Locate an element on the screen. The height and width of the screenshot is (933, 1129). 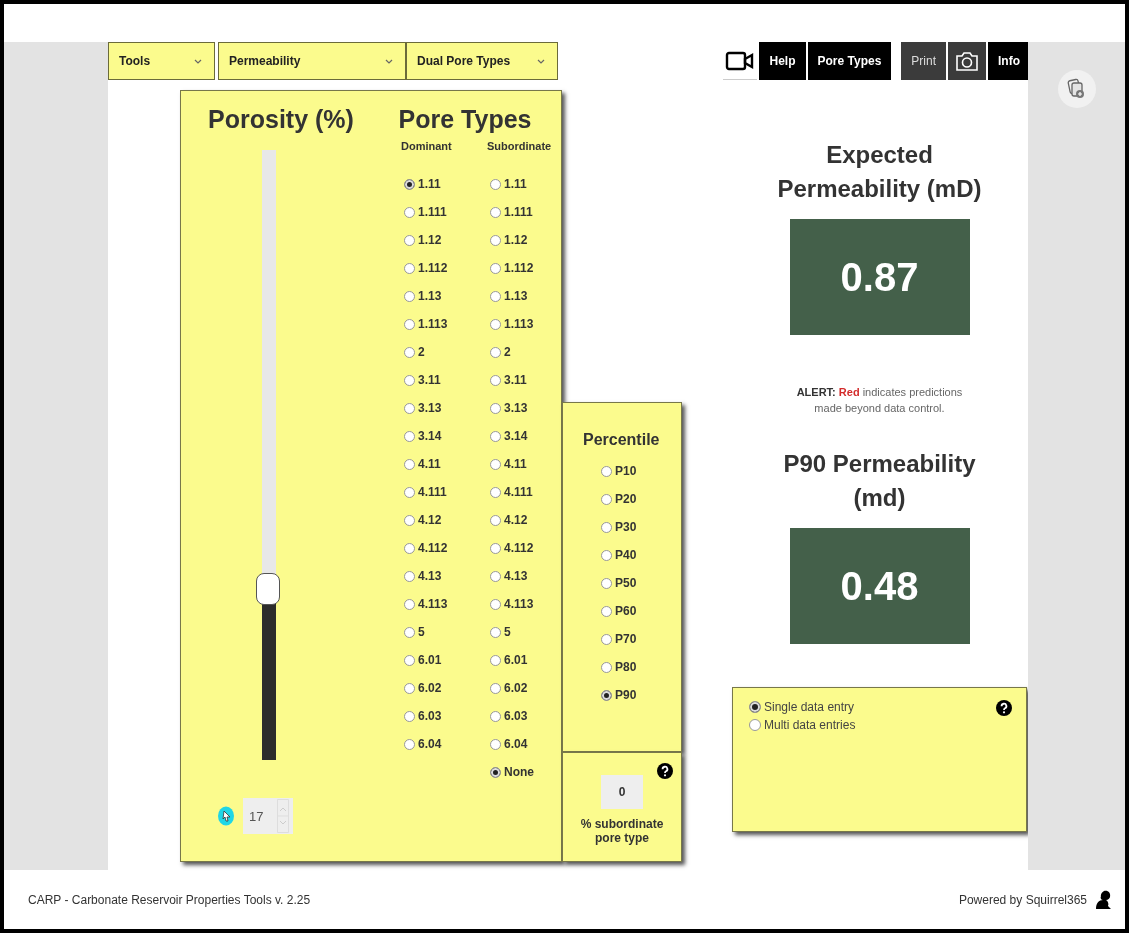
radio-label: 4.11 is located at coordinates (515, 464).